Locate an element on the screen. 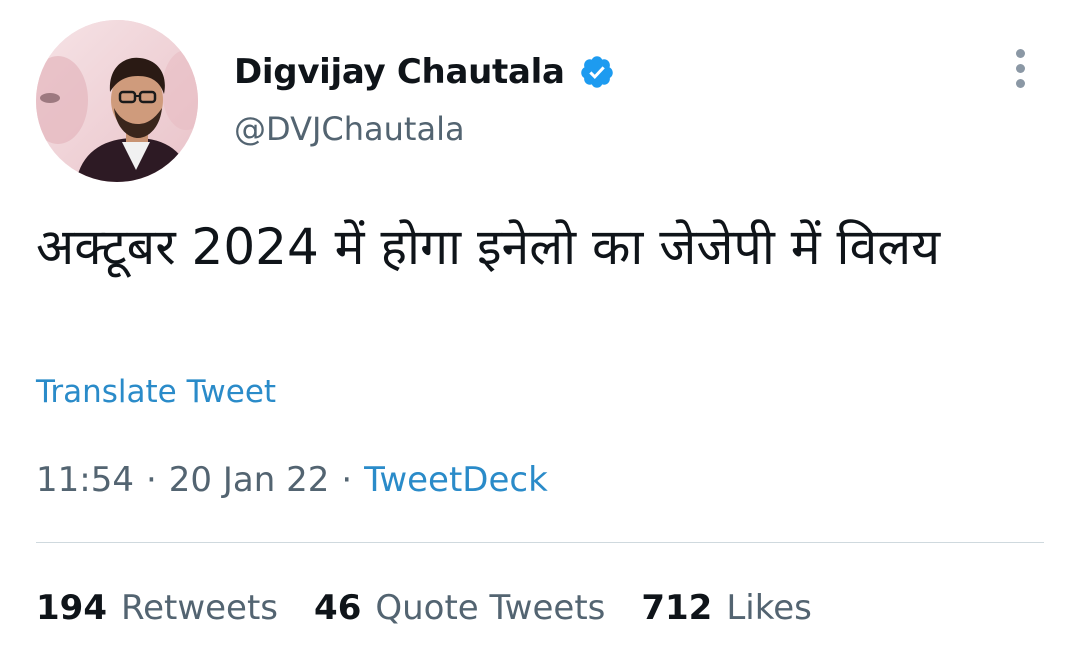 The width and height of the screenshot is (1080, 656). tweet-meta: 11:54 · 20 Jan 22 · TweetDeck is located at coordinates (292, 480).